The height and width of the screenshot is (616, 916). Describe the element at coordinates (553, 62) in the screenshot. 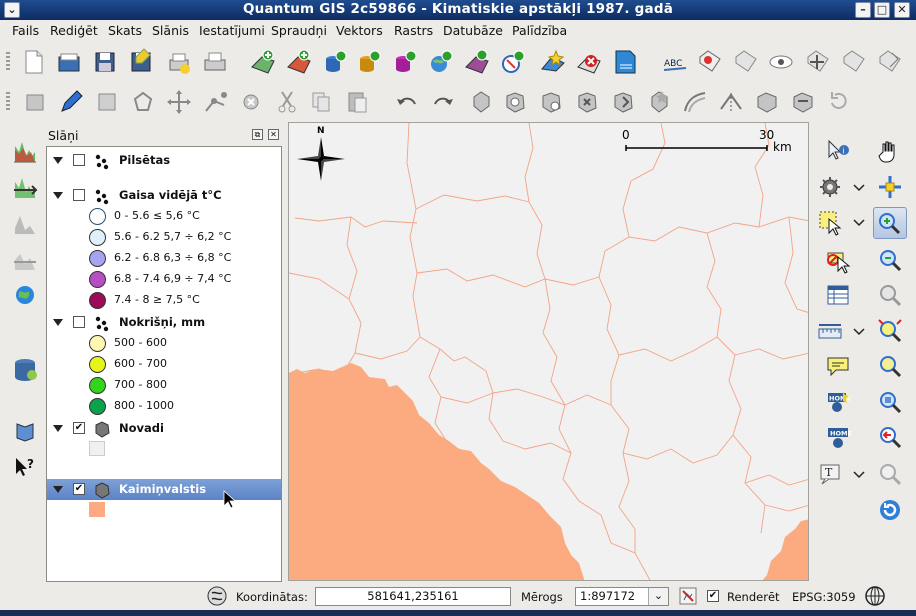

I see `new-shapefile-icon` at that location.